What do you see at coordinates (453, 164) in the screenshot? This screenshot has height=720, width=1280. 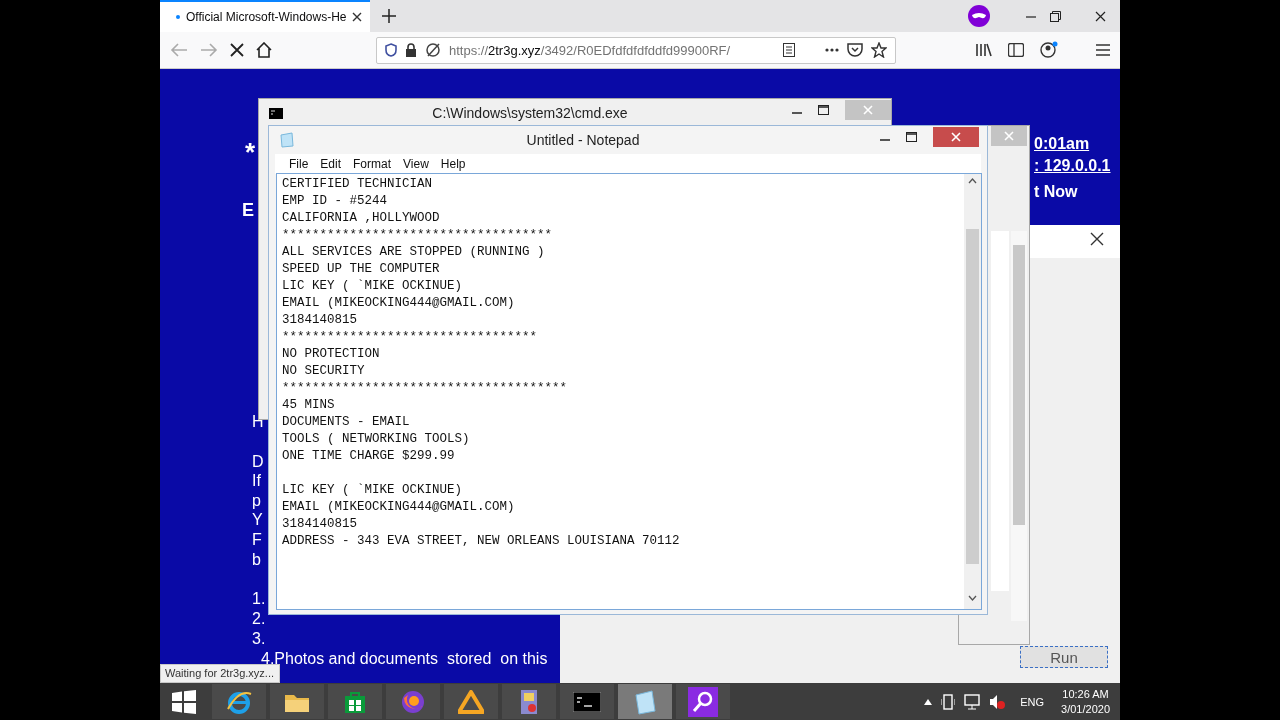 I see `menu-item: Help` at bounding box center [453, 164].